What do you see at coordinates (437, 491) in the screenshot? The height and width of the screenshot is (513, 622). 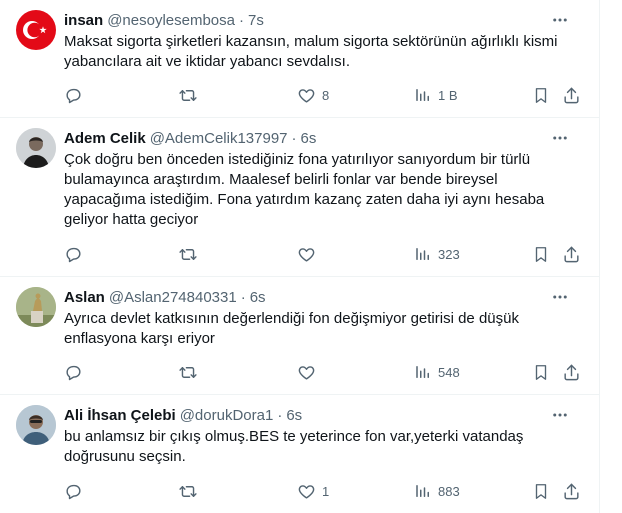 I see `views-button: 883` at bounding box center [437, 491].